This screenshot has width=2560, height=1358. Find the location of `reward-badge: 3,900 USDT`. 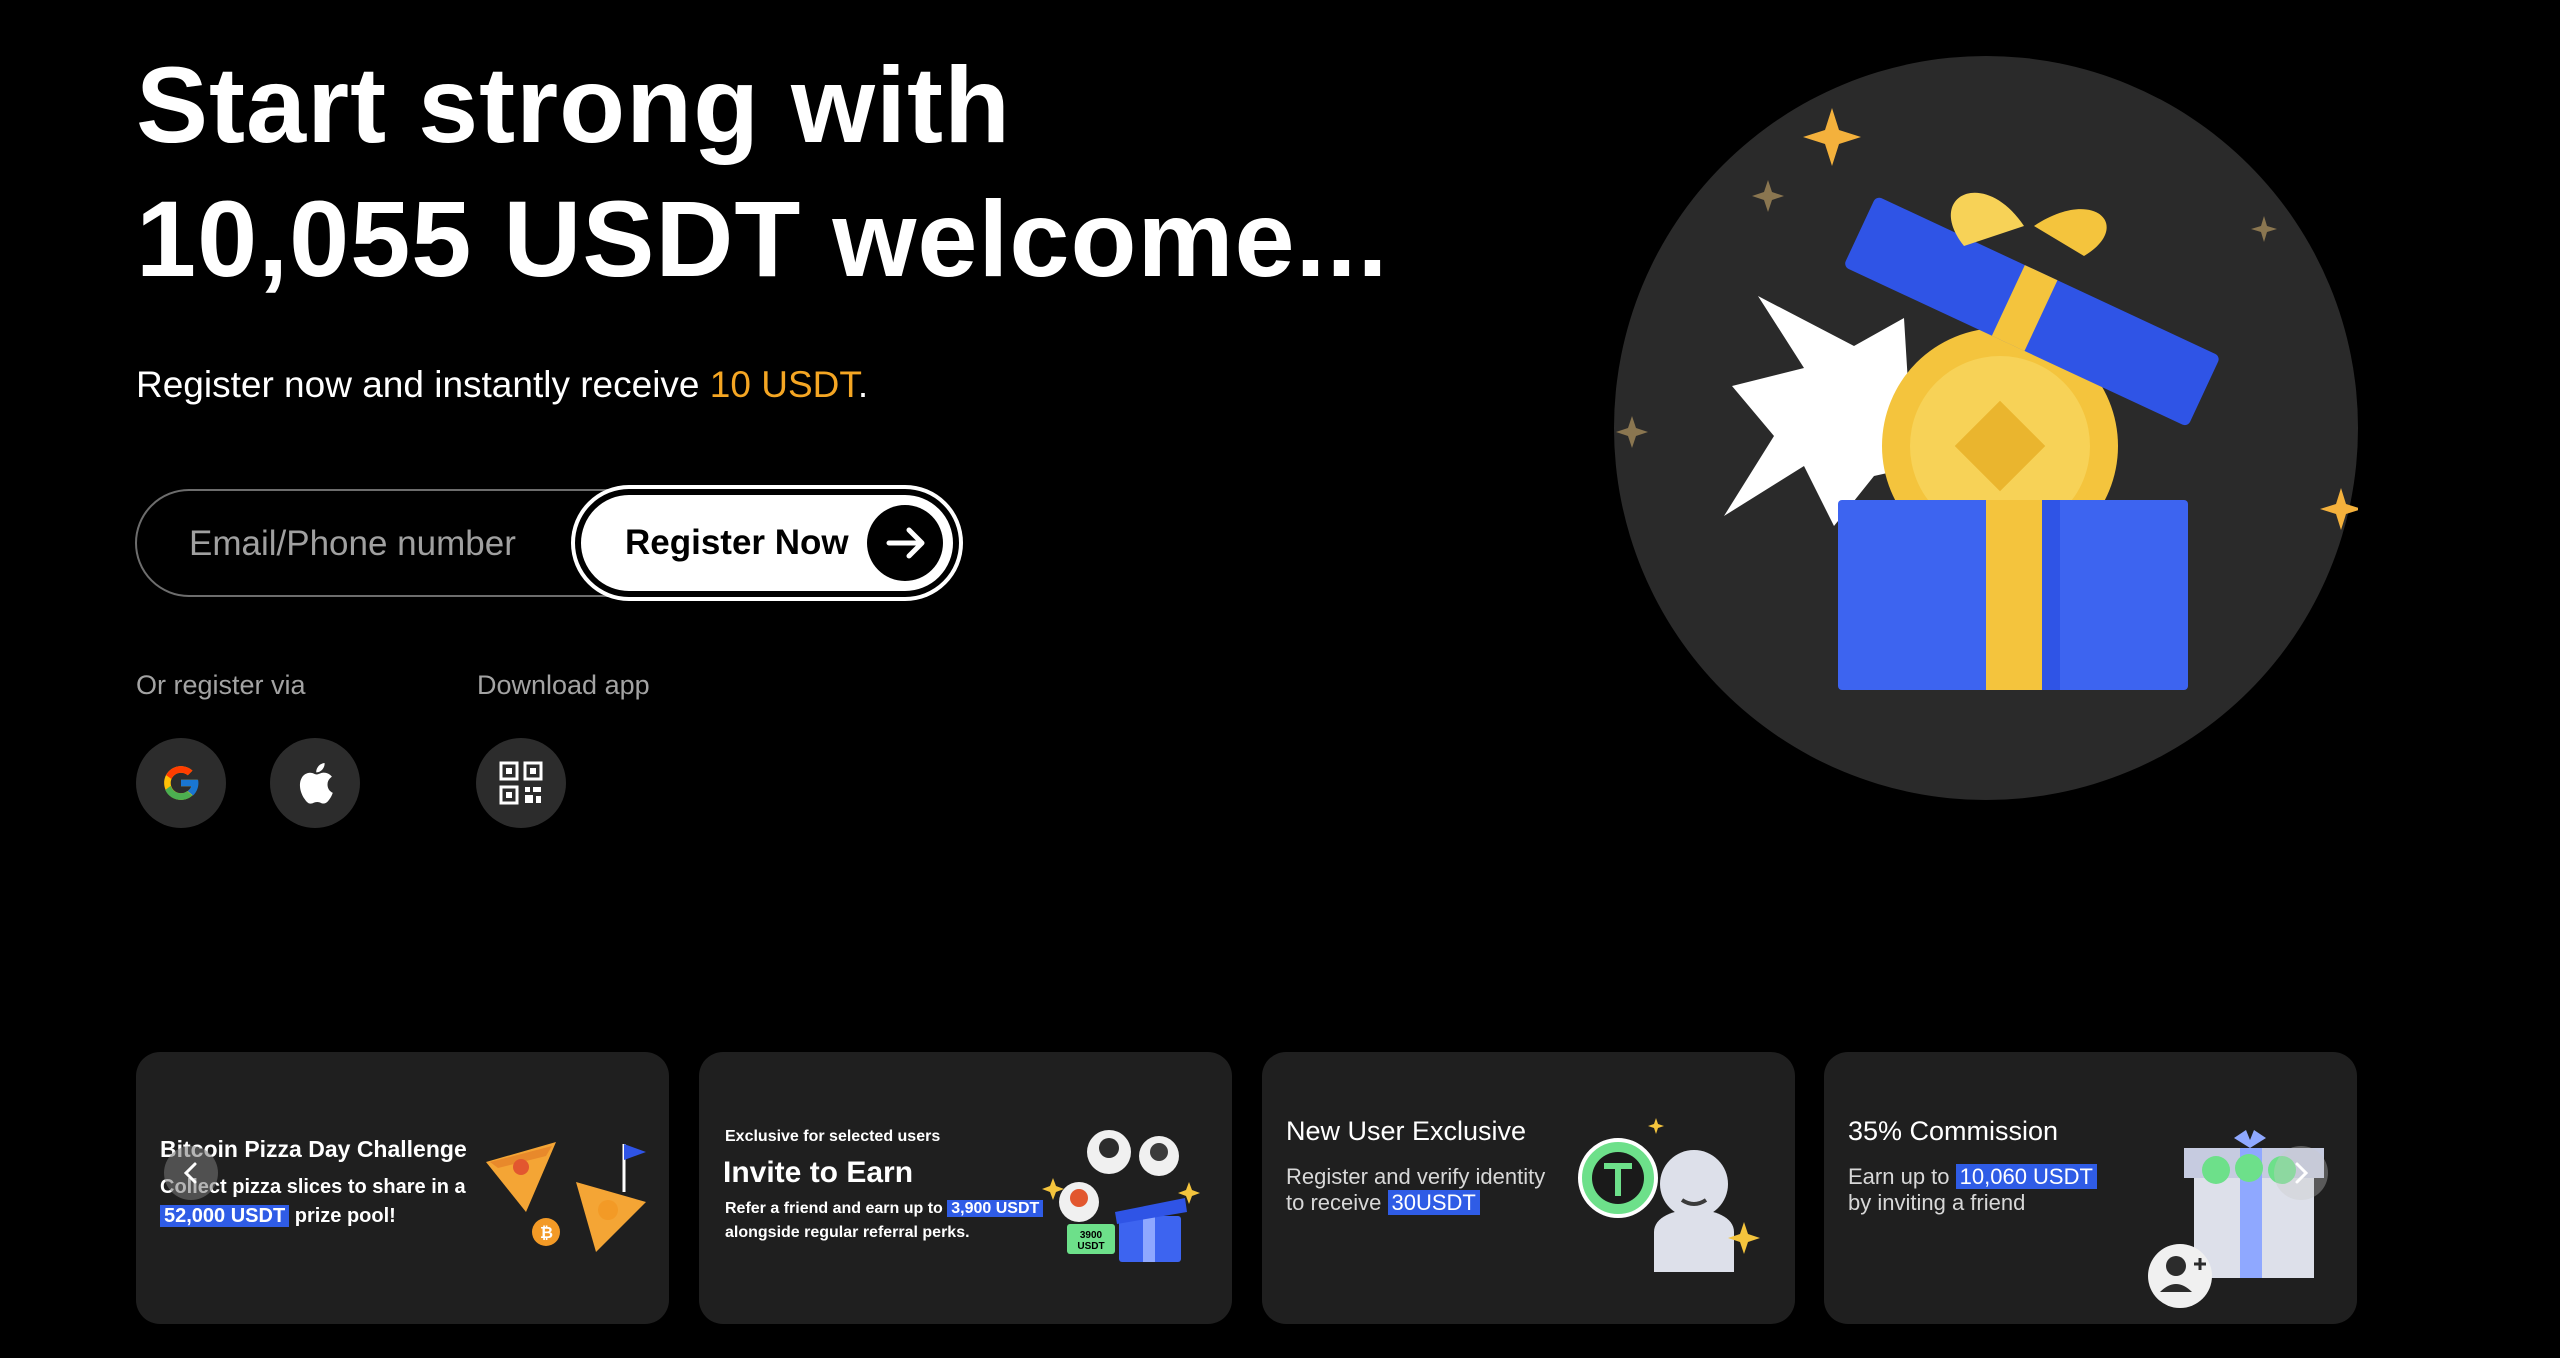

reward-badge: 3,900 USDT is located at coordinates (995, 1208).